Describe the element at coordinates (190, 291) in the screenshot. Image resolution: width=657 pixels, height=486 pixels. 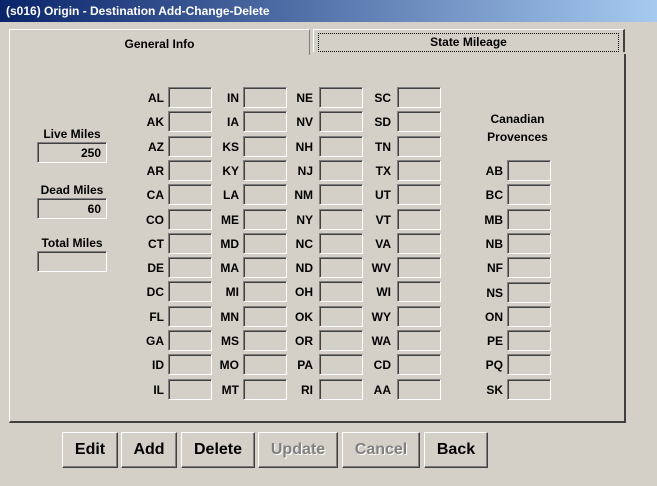
I see `state-field-dc` at that location.